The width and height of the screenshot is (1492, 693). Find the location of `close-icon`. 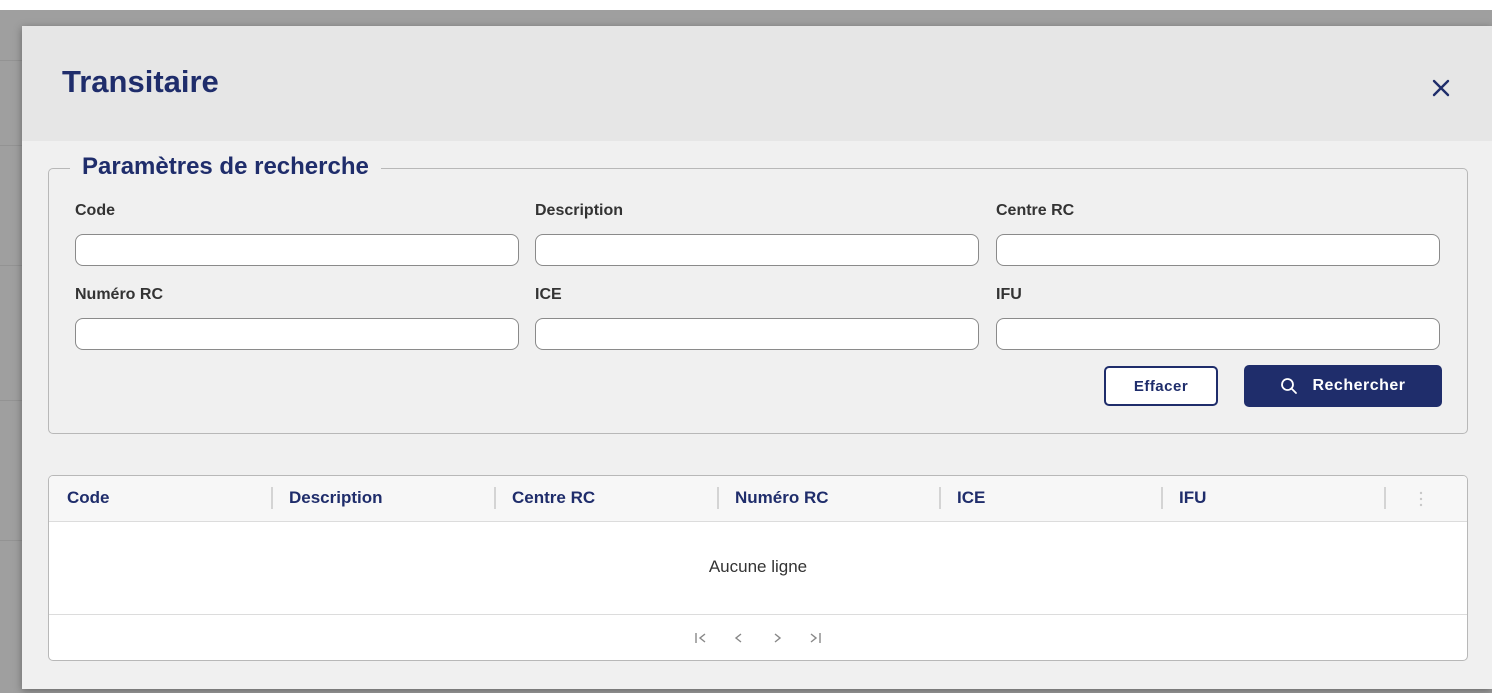

close-icon is located at coordinates (1441, 88).